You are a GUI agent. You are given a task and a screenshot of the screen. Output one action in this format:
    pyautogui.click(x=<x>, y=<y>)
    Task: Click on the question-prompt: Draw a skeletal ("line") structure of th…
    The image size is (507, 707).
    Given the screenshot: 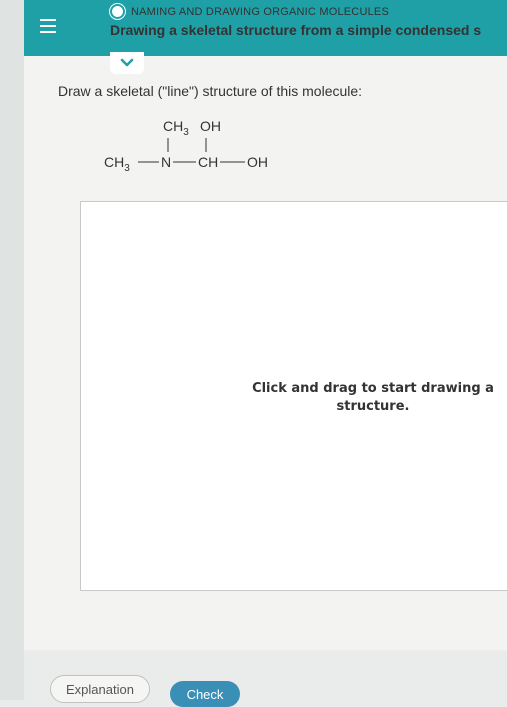 What is the action you would take?
    pyautogui.click(x=210, y=91)
    